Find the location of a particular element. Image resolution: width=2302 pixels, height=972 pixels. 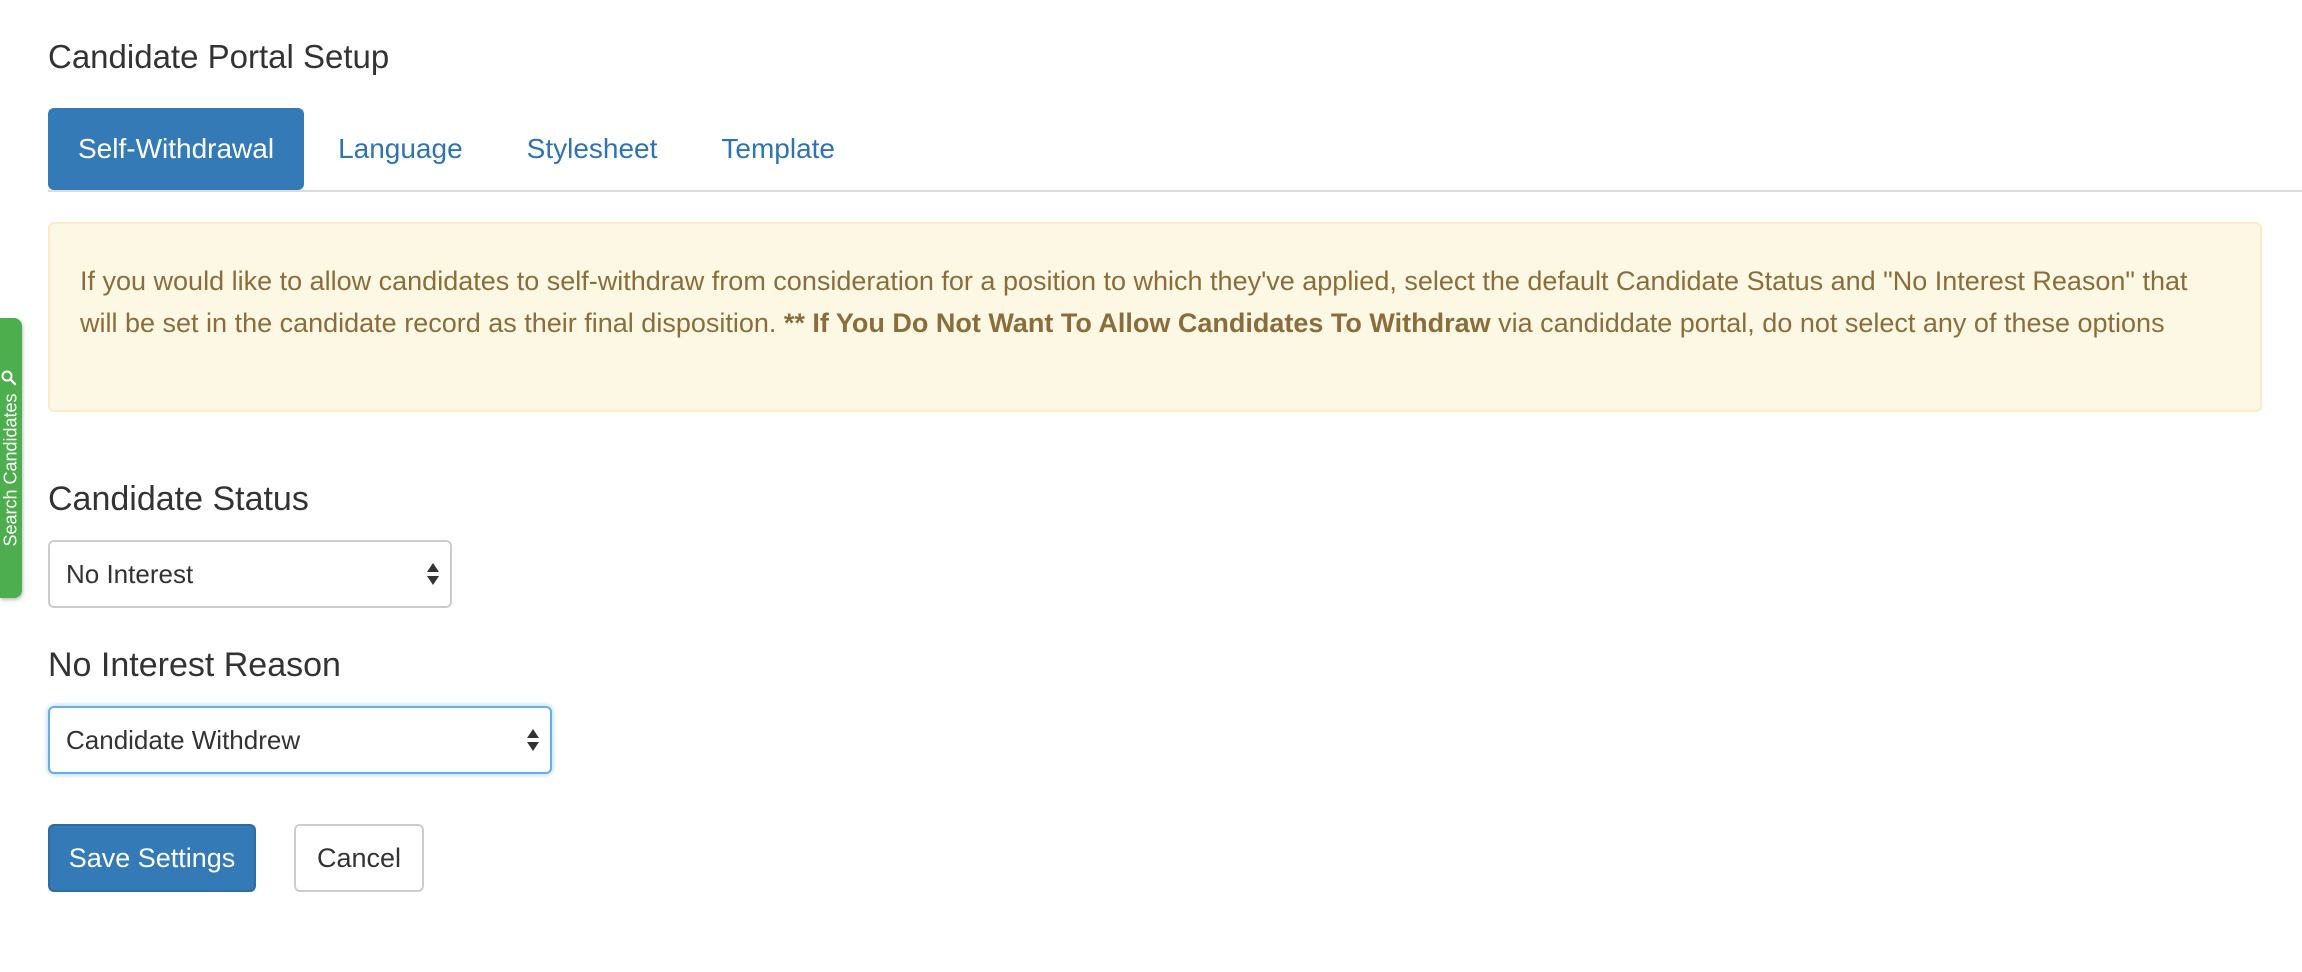

candidate-status-label: Candidate Status is located at coordinates (178, 499).